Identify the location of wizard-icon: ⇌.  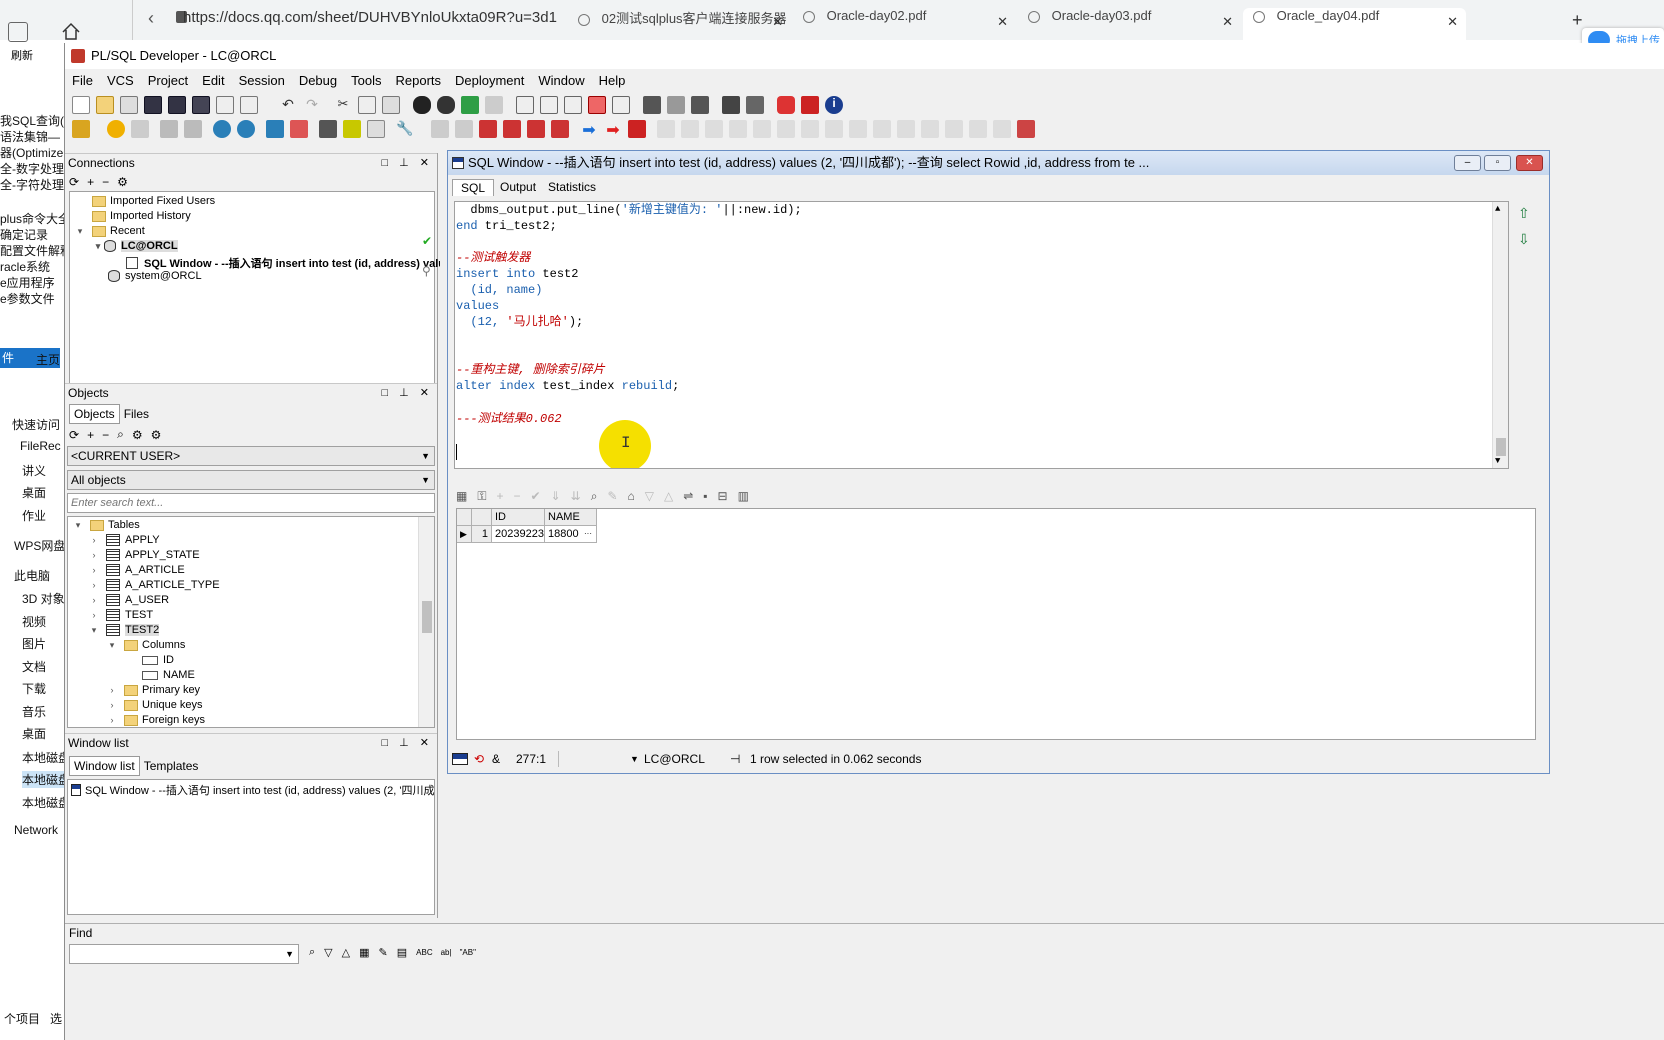
(693, 496).